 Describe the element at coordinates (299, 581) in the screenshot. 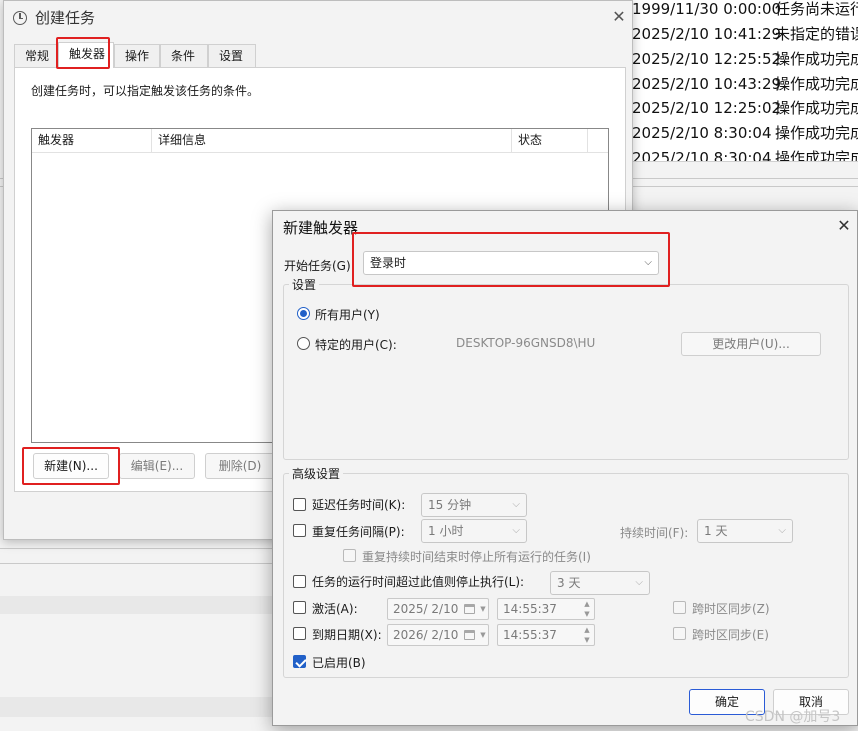

I see `stop-long-checkbox` at that location.